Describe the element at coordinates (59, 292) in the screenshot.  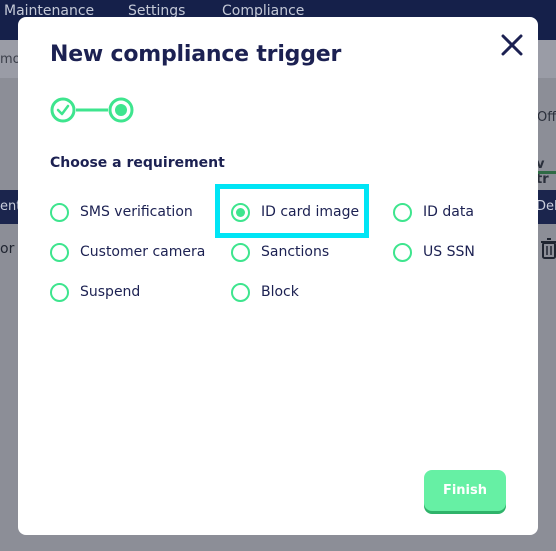
I see `radio-suspend` at that location.